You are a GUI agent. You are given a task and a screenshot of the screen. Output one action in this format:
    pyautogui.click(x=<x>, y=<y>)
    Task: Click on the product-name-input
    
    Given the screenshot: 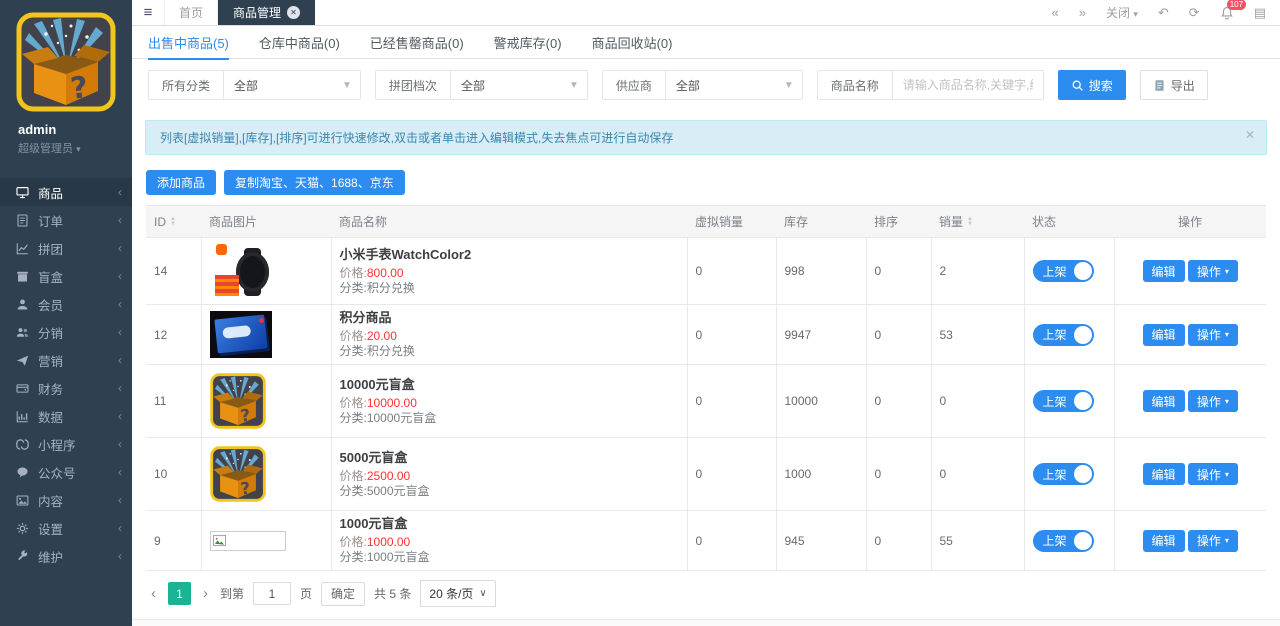 What is the action you would take?
    pyautogui.click(x=967, y=85)
    